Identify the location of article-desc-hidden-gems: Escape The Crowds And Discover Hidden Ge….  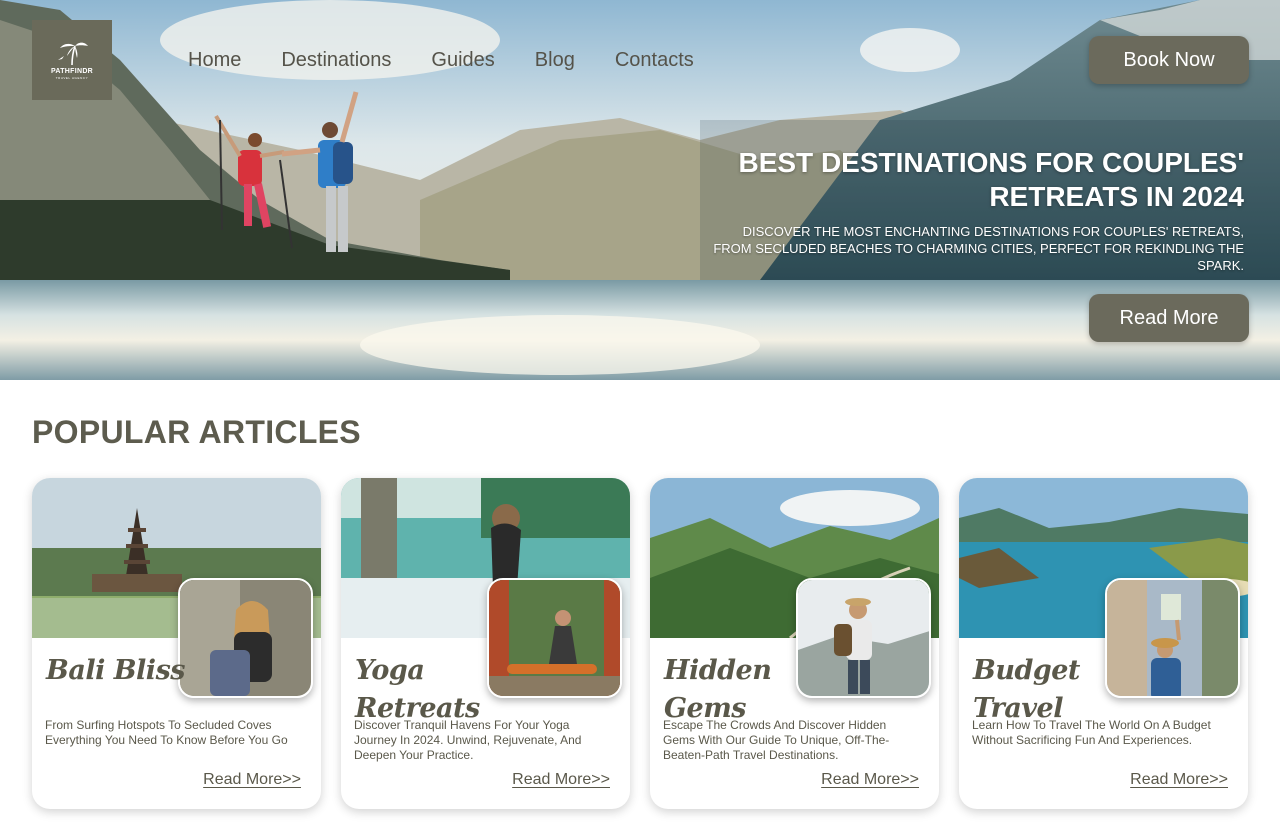
(776, 740).